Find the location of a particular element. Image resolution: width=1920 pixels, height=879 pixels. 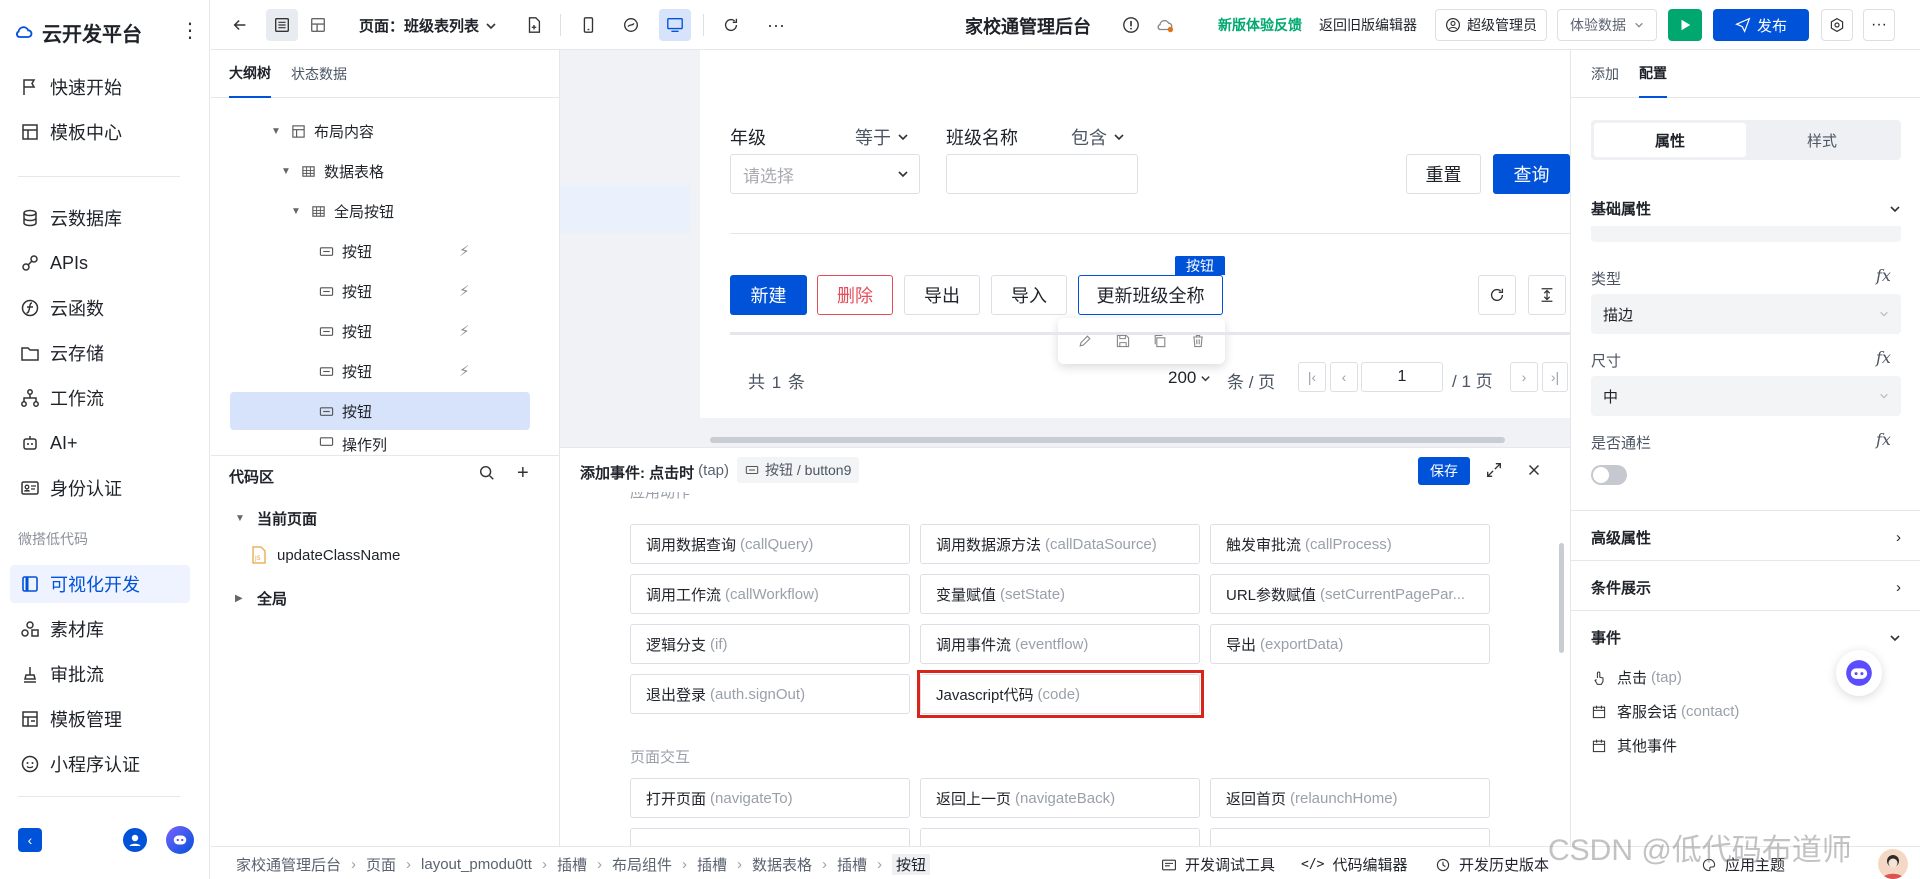

theme-button: 应用主题 is located at coordinates (1743, 864).